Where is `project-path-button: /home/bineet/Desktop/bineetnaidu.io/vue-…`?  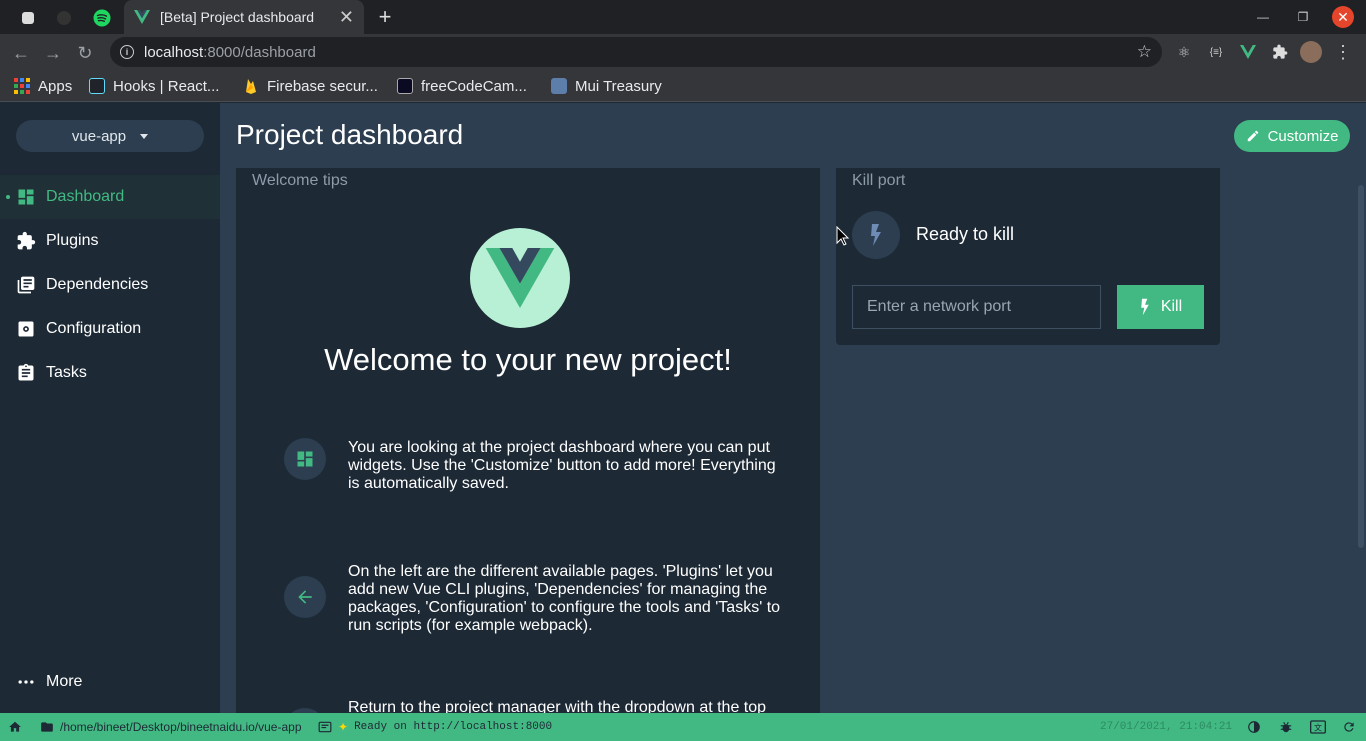 project-path-button: /home/bineet/Desktop/bineetnaidu.io/vue-… is located at coordinates (171, 727).